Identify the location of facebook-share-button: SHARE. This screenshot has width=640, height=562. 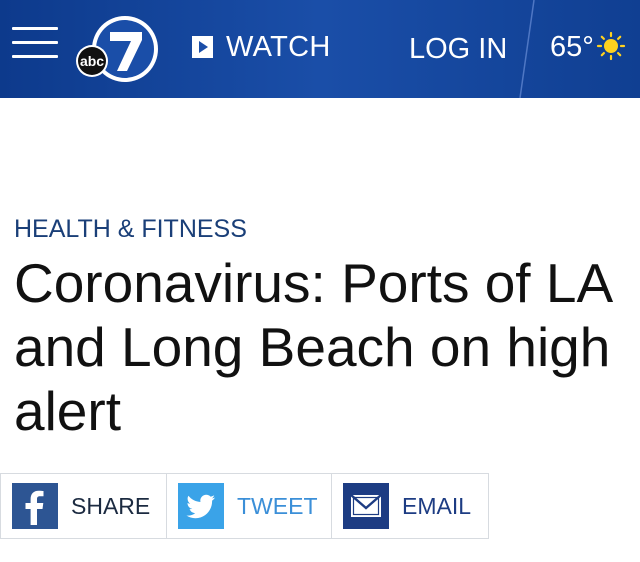
(83, 506).